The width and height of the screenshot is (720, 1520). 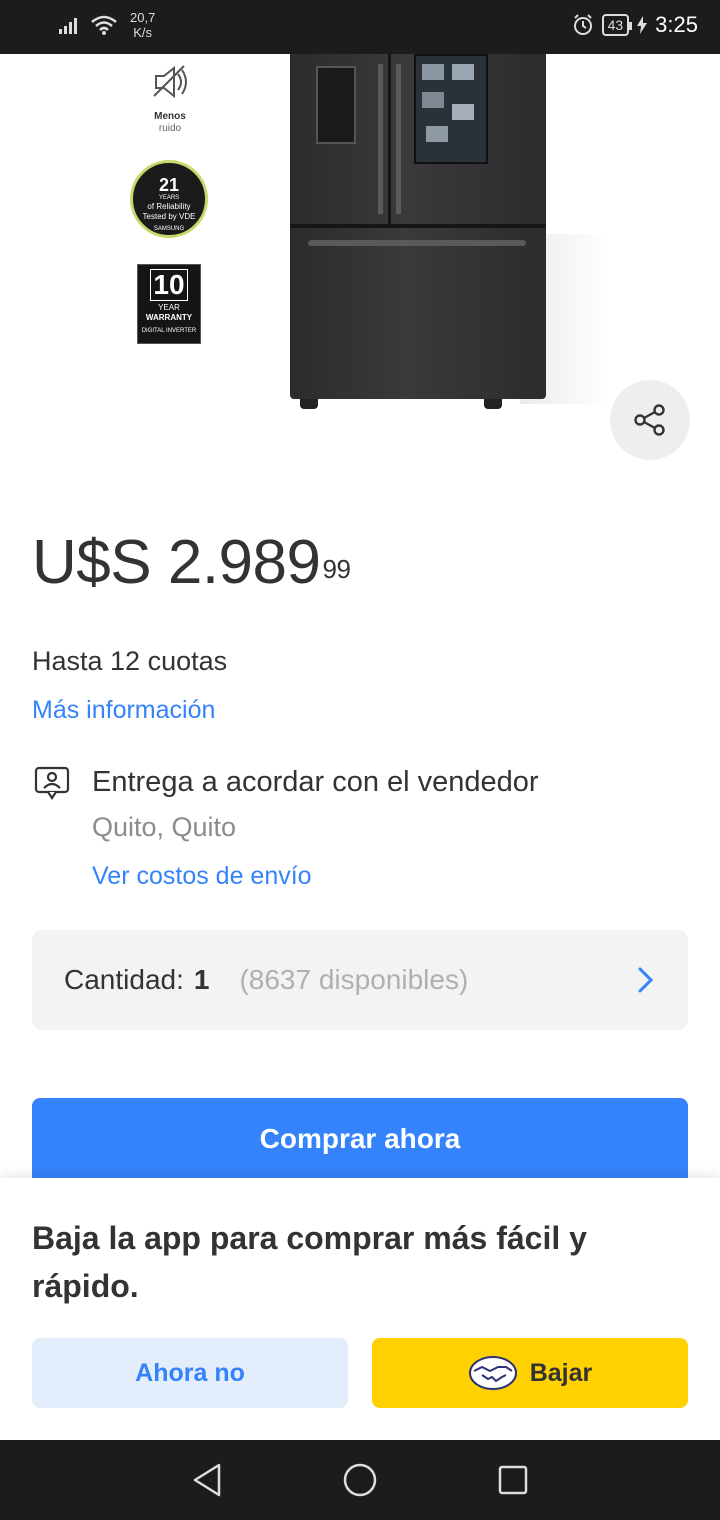 What do you see at coordinates (170, 82) in the screenshot?
I see `speaker-mute-icon` at bounding box center [170, 82].